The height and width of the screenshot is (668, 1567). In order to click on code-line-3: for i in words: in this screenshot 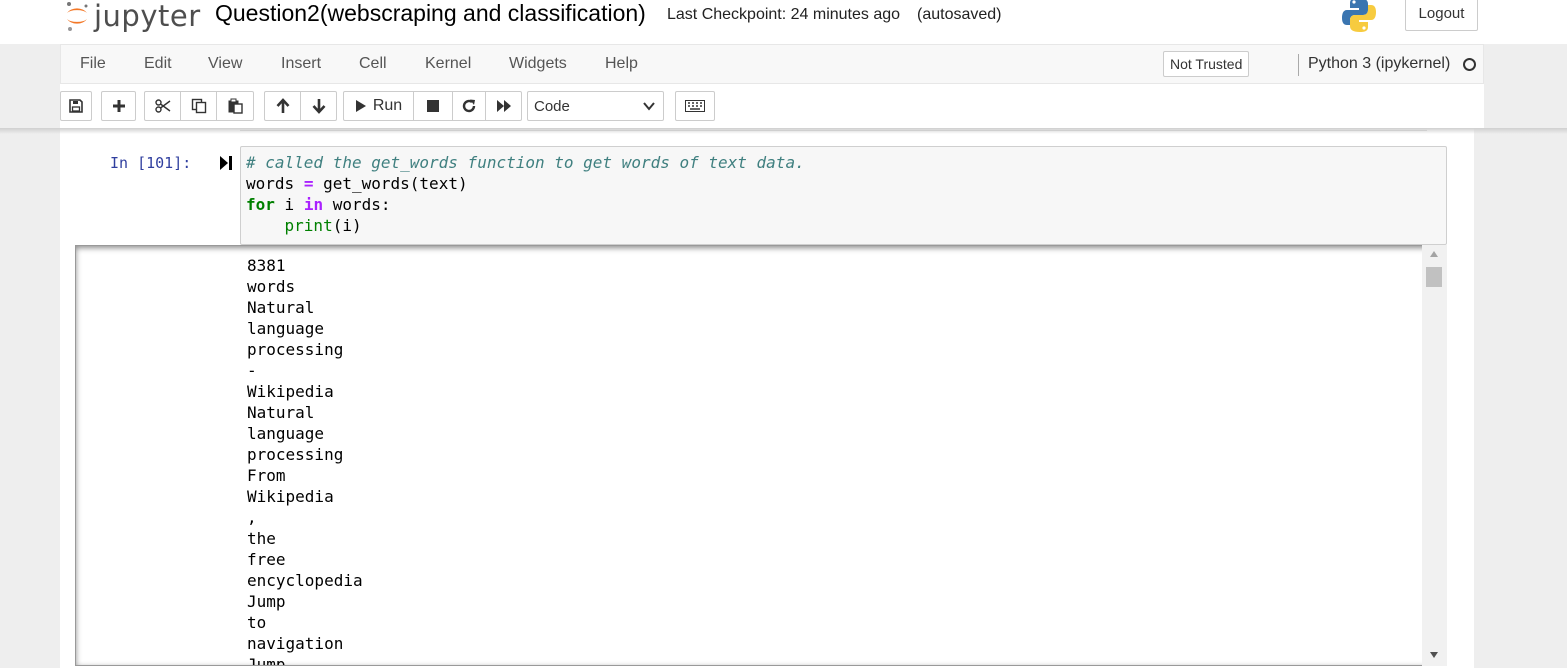, I will do `click(318, 204)`.